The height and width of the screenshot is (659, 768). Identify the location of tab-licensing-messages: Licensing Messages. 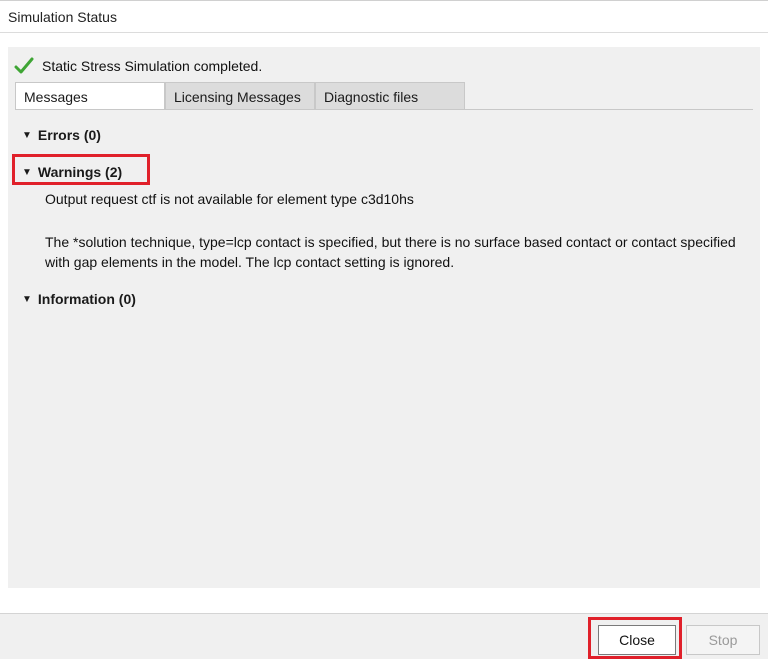
(240, 96).